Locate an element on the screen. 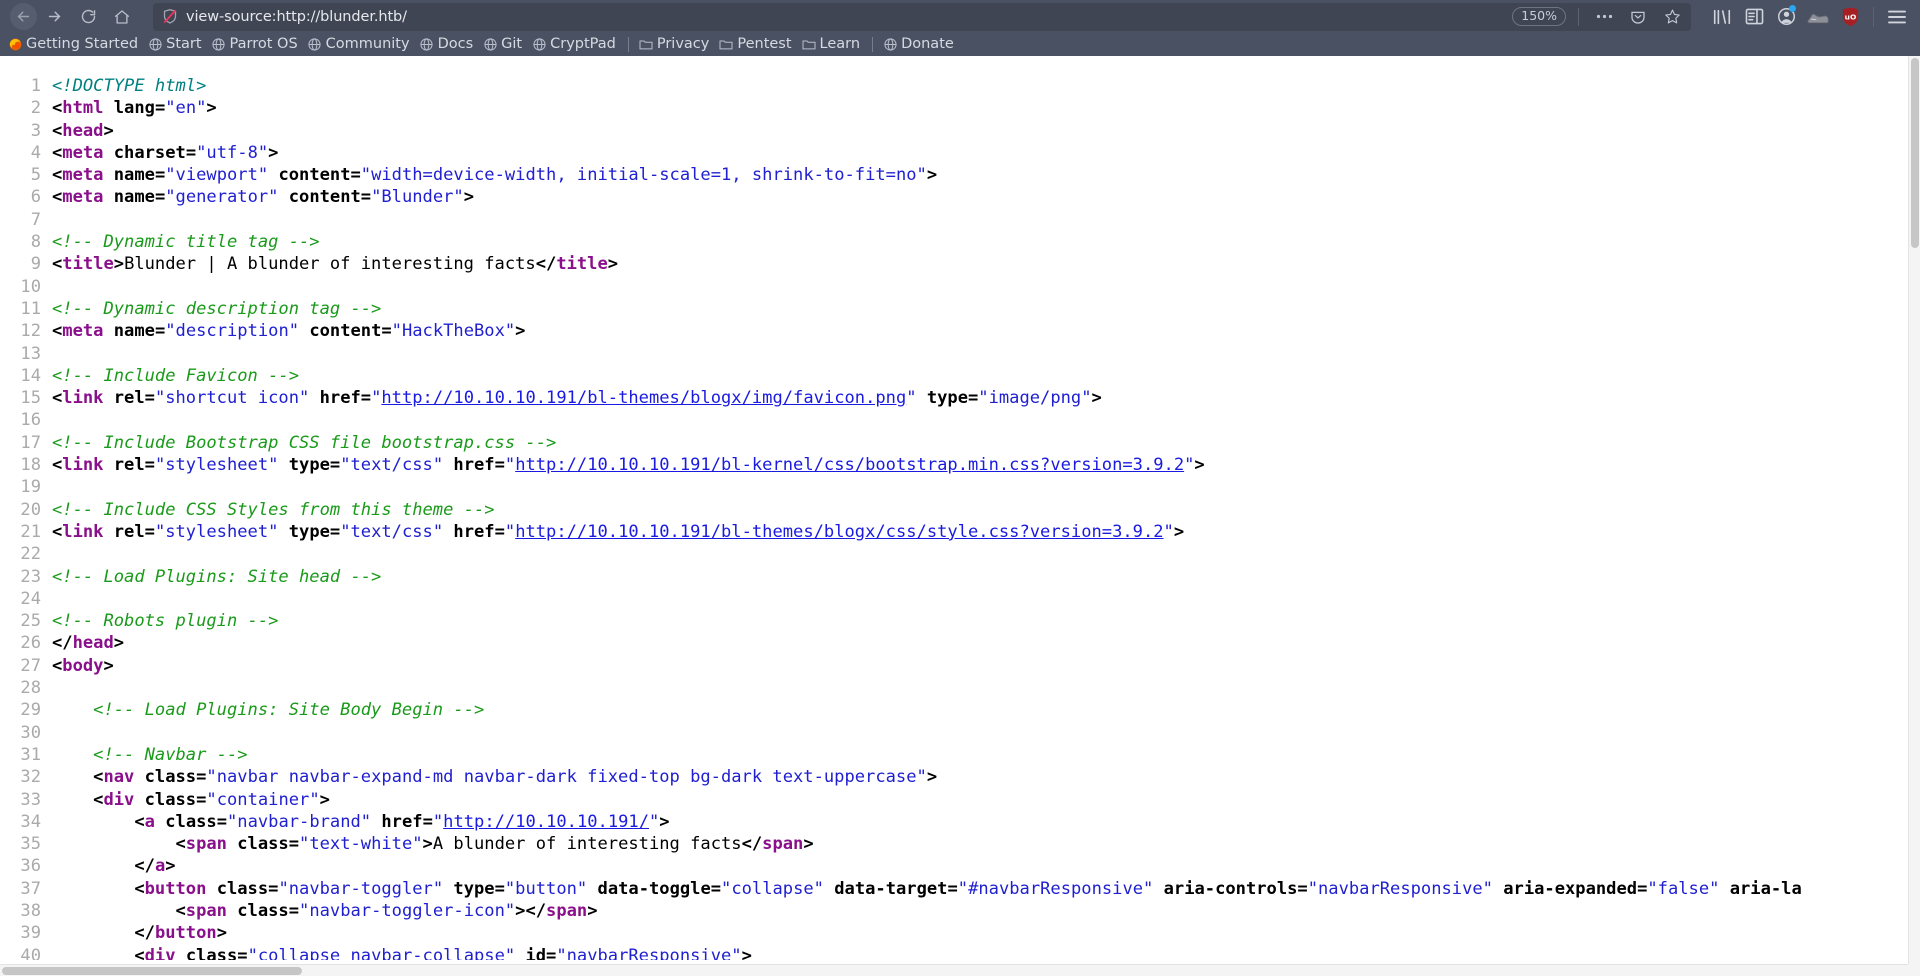 Image resolution: width=1920 pixels, height=976 pixels. app-menu-icon is located at coordinates (1897, 17).